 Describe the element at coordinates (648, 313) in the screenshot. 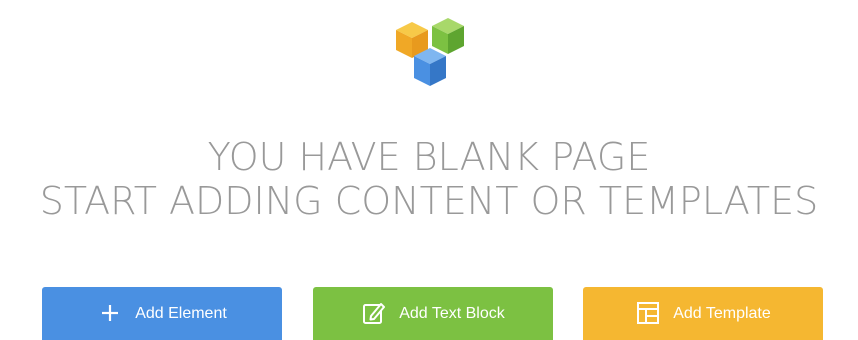

I see `template-icon` at that location.